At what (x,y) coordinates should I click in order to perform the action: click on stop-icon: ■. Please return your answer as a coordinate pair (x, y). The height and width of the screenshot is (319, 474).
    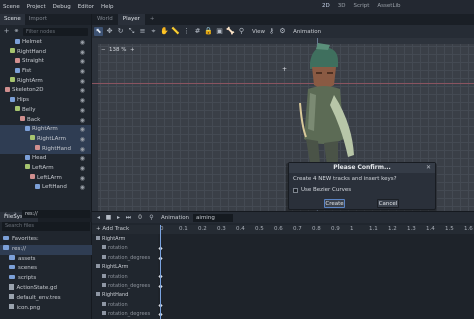
    Looking at the image, I should click on (108, 217).